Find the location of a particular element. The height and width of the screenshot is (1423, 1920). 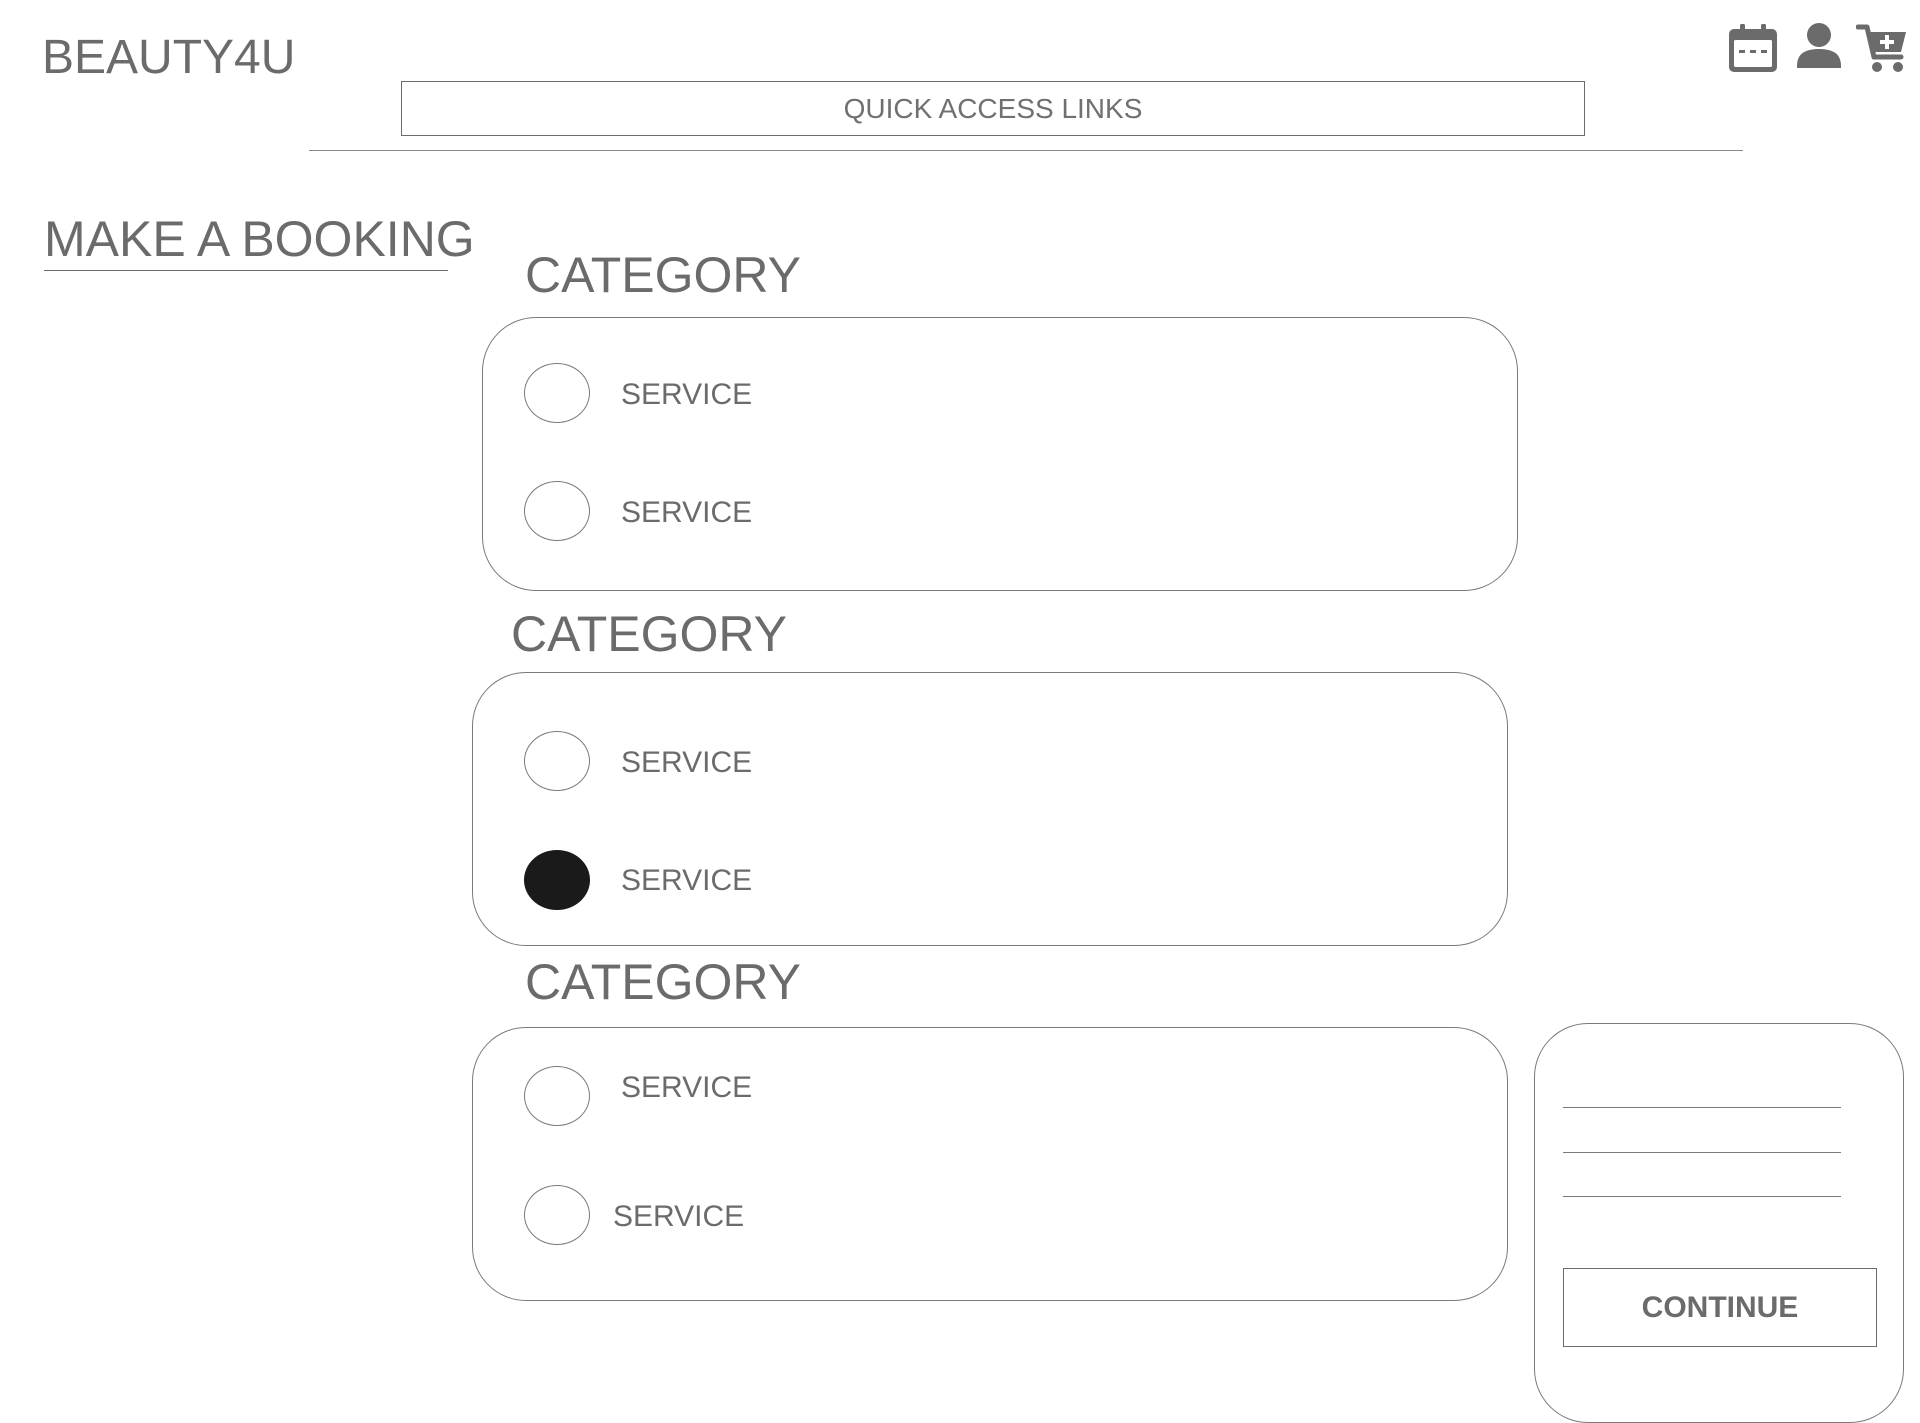

user-icon is located at coordinates (1819, 49).